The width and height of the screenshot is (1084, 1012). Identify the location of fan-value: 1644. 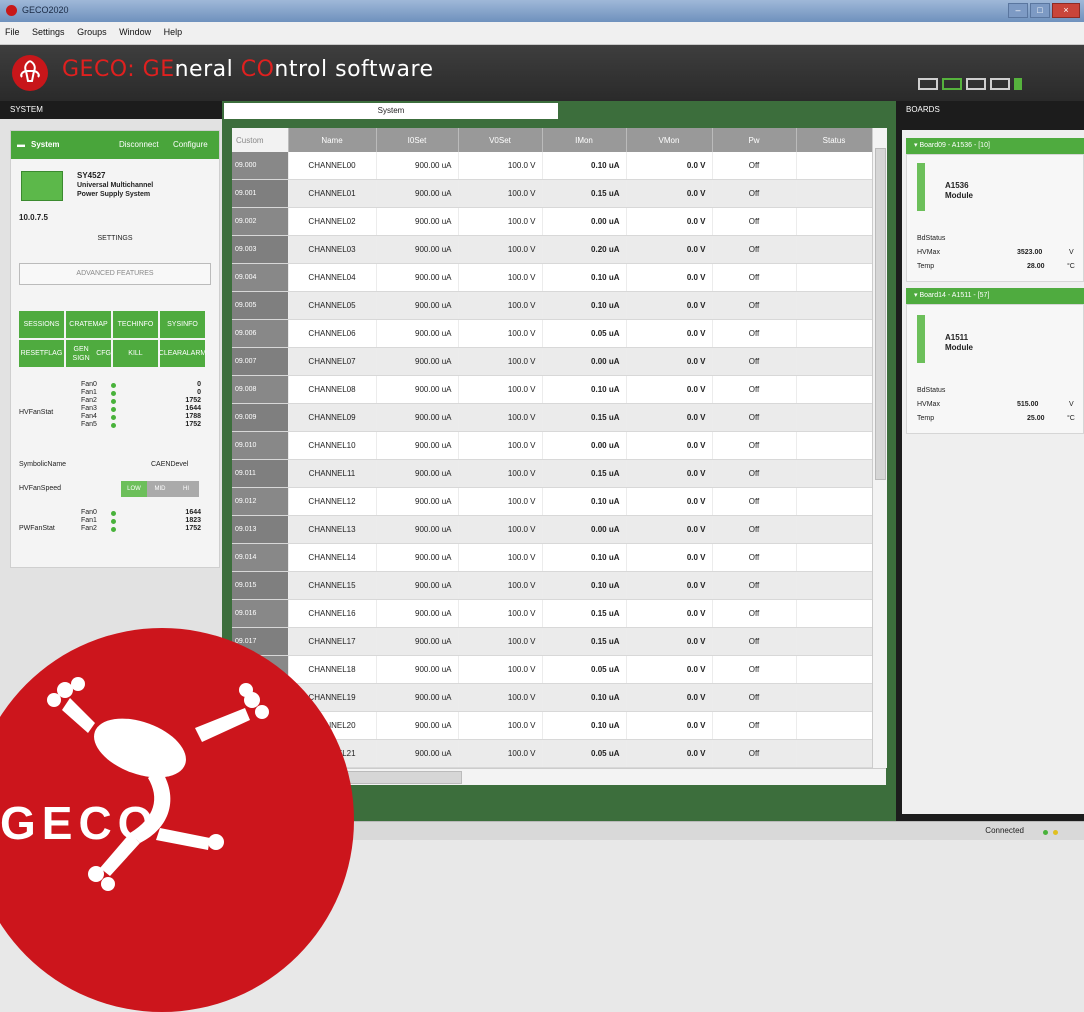
(193, 408).